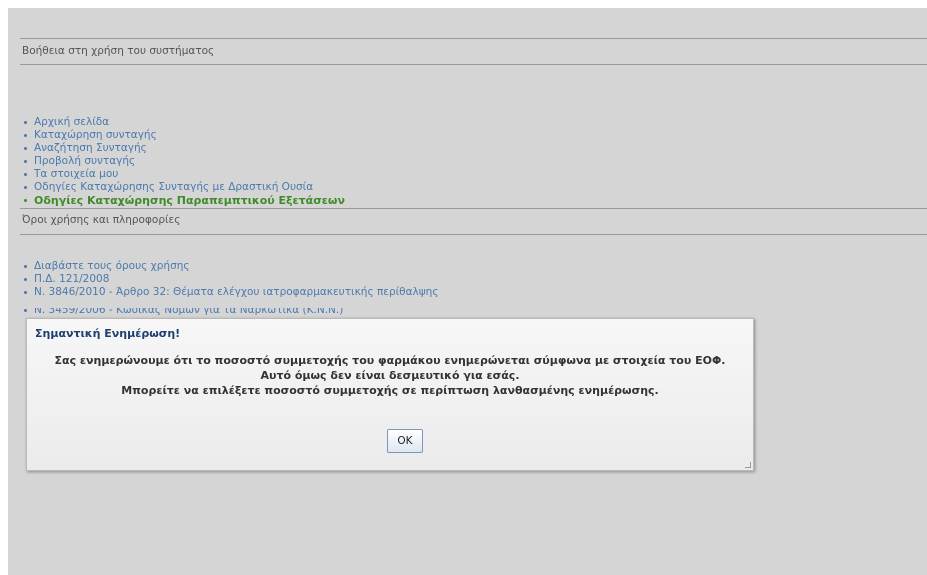 The width and height of the screenshot is (927, 575). What do you see at coordinates (230, 266) in the screenshot?
I see `terms-link-read-terms: Διαβάστε τους όρους χρήσης` at bounding box center [230, 266].